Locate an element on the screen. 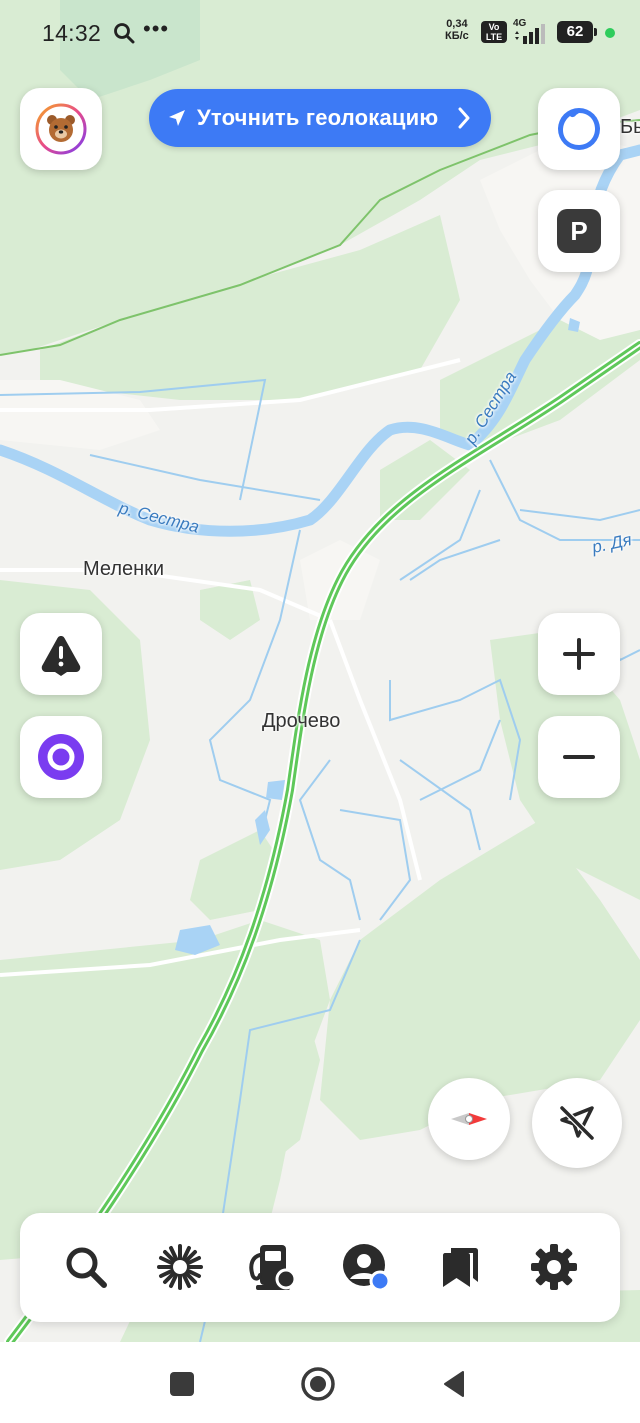 The height and width of the screenshot is (1423, 640). chevron-right-icon is located at coordinates (464, 118).